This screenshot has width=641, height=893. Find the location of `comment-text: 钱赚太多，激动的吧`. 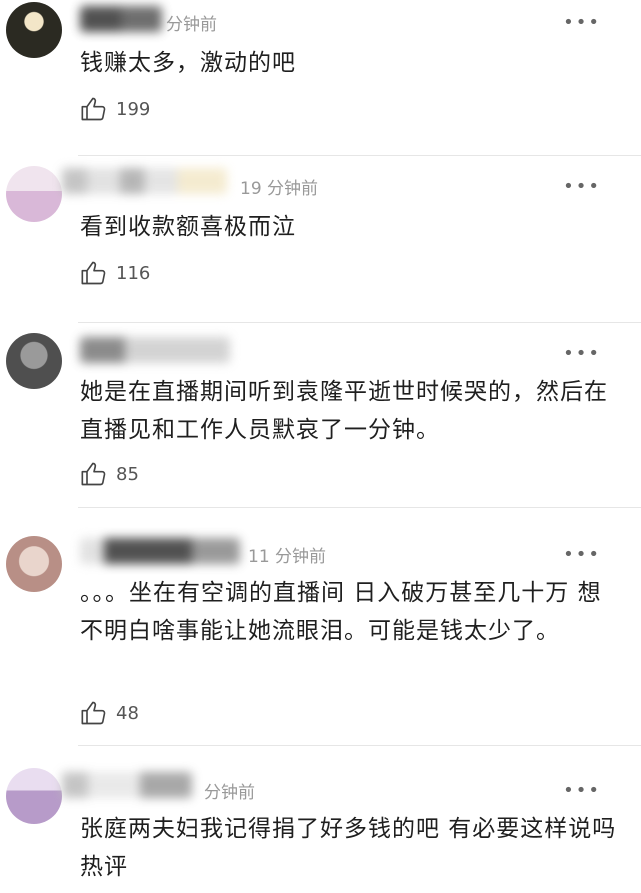

comment-text: 钱赚太多，激动的吧 is located at coordinates (188, 63).